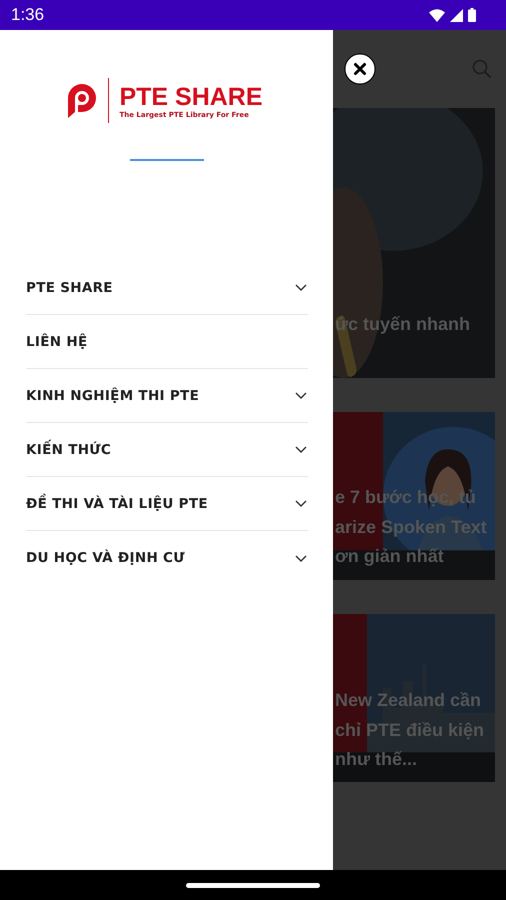 The width and height of the screenshot is (506, 900). Describe the element at coordinates (167, 288) in the screenshot. I see `menu-item: PTE SHARE` at that location.